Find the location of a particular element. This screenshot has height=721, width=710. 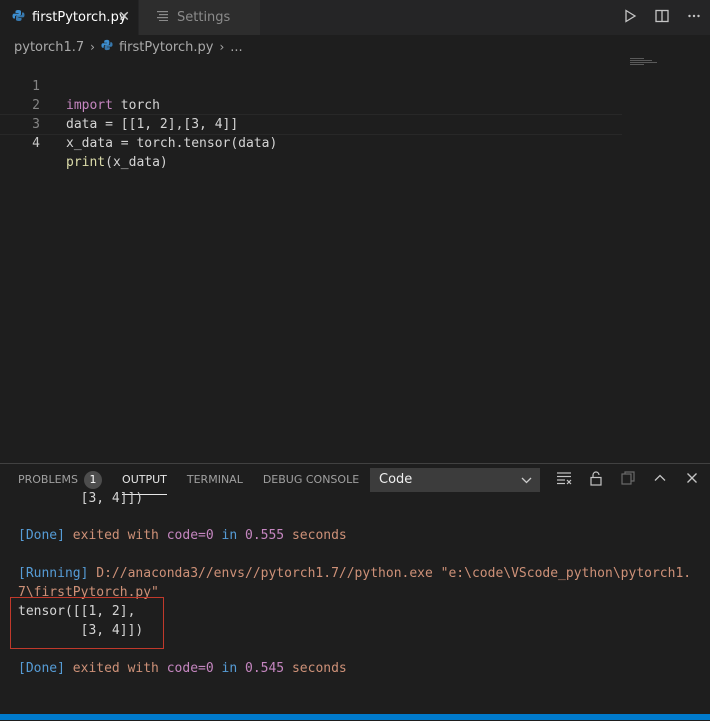

tab-debug-console: DEBUG CONSOLE is located at coordinates (311, 479).